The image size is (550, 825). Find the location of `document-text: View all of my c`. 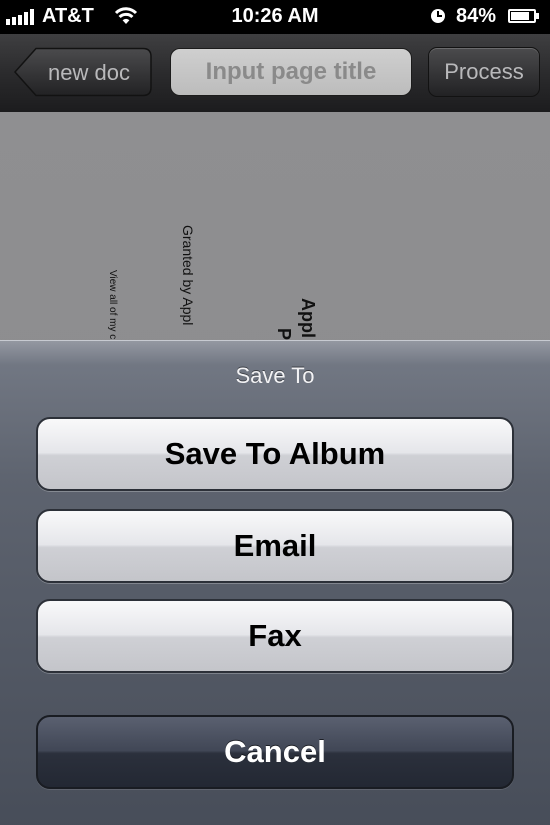

document-text: View all of my c is located at coordinates (112, 305).